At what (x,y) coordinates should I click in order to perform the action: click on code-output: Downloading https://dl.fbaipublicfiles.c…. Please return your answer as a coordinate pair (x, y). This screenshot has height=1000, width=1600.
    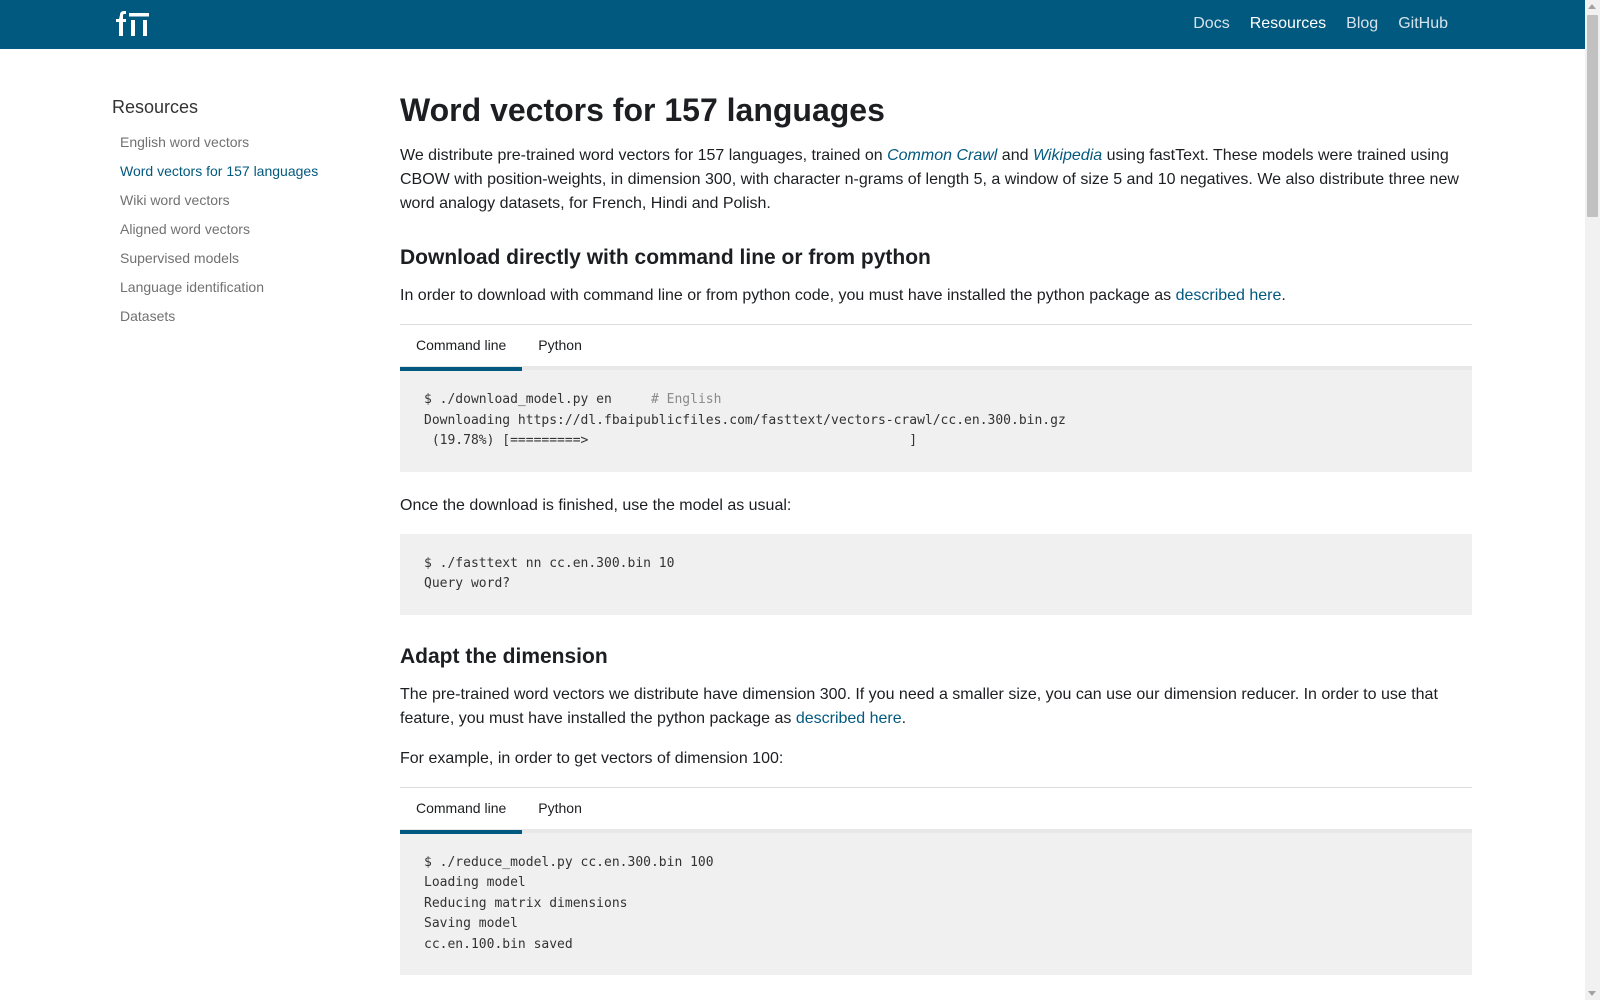
    Looking at the image, I should click on (745, 430).